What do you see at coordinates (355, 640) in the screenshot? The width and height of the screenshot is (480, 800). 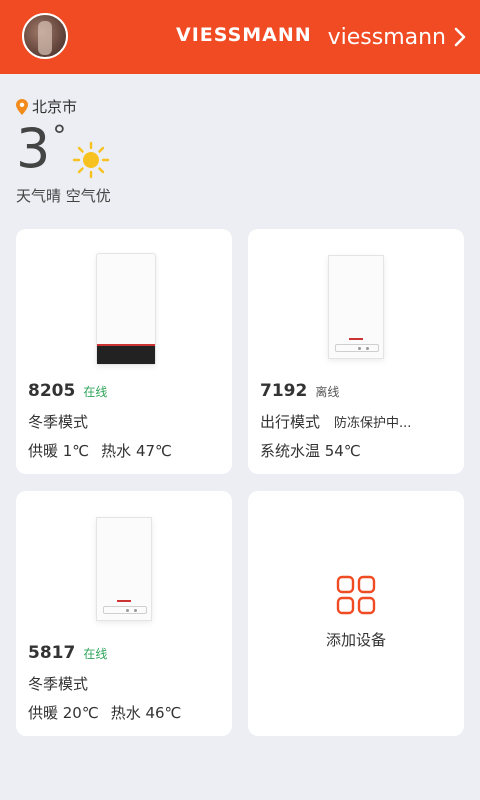 I see `add-device-label: 添加设备` at bounding box center [355, 640].